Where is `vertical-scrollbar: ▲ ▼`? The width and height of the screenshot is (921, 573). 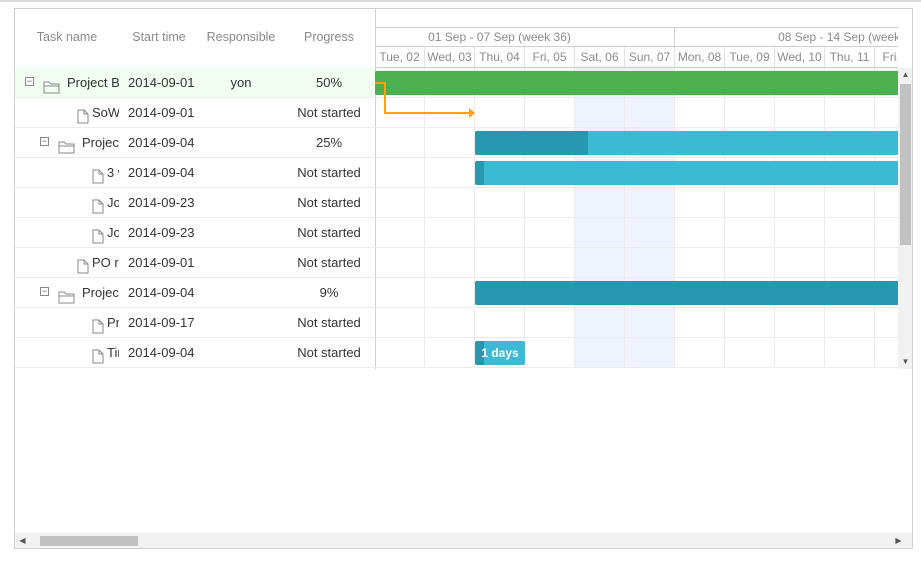
vertical-scrollbar: ▲ ▼ is located at coordinates (905, 218).